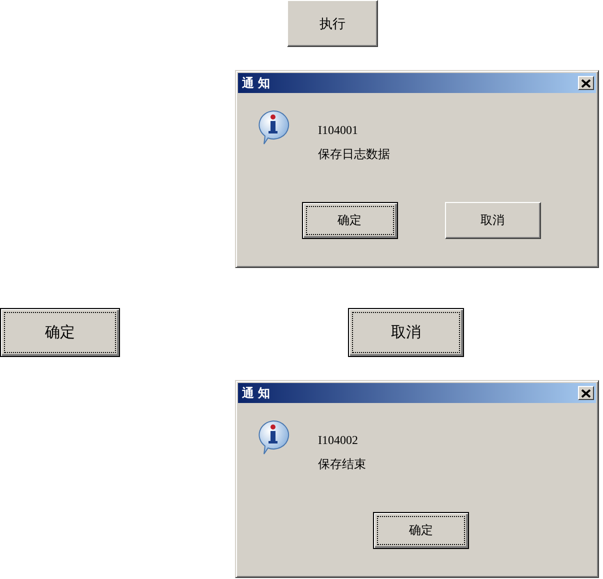 This screenshot has height=579, width=603. I want to click on message-code: I104001, so click(338, 130).